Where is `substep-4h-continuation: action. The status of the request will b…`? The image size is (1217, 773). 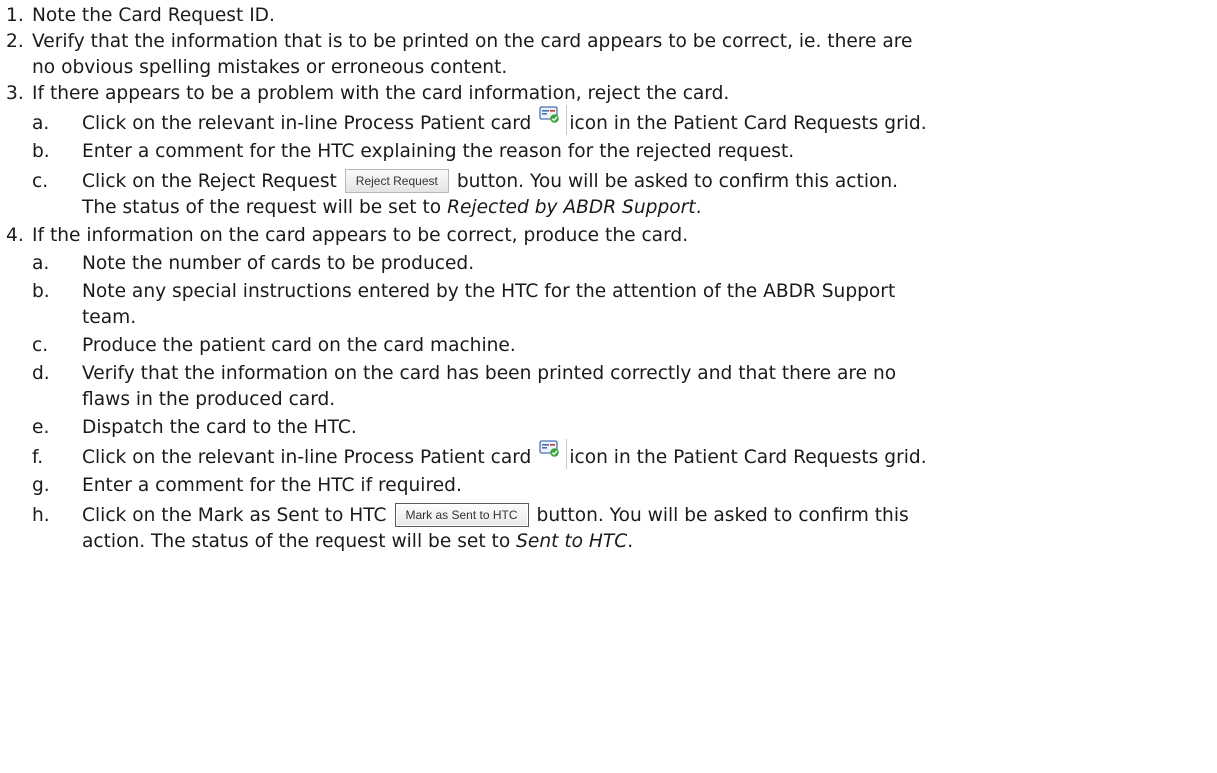
substep-4h-continuation: action. The status of the request will b… is located at coordinates (357, 542).